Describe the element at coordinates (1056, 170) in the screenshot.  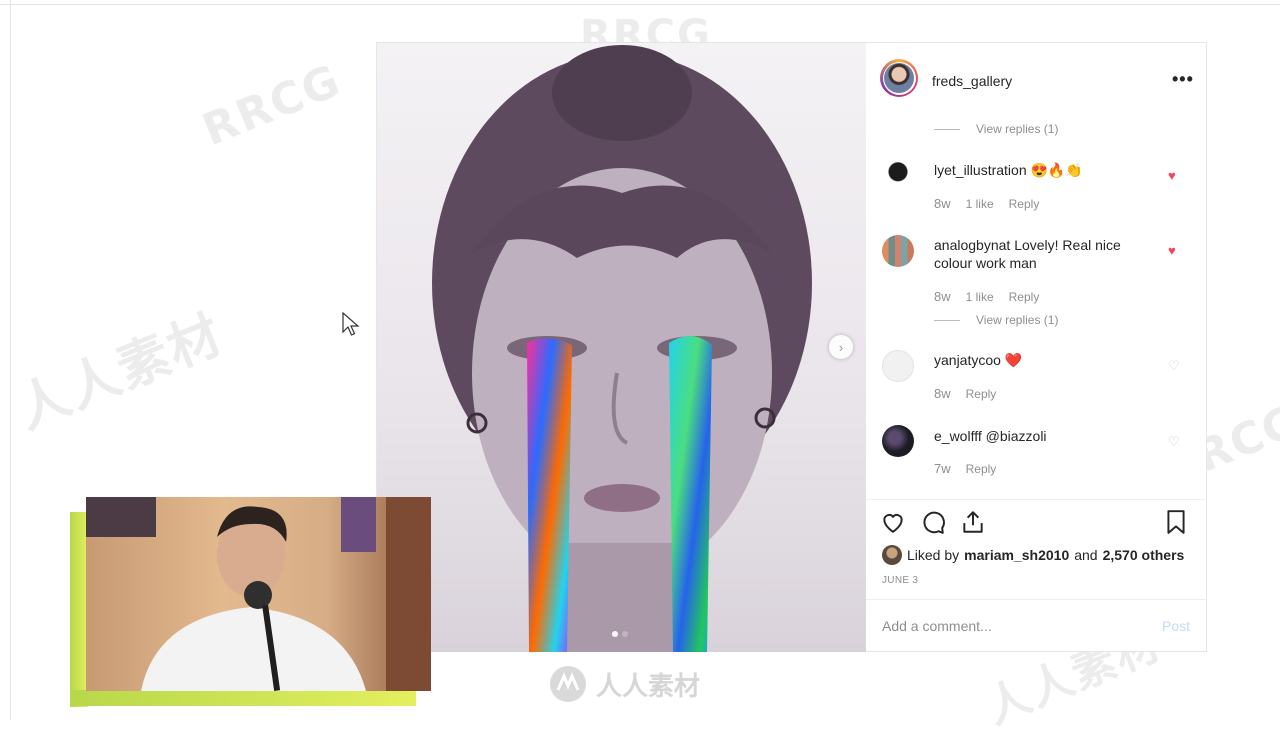
I see `comment-body: 😍🔥👏` at that location.